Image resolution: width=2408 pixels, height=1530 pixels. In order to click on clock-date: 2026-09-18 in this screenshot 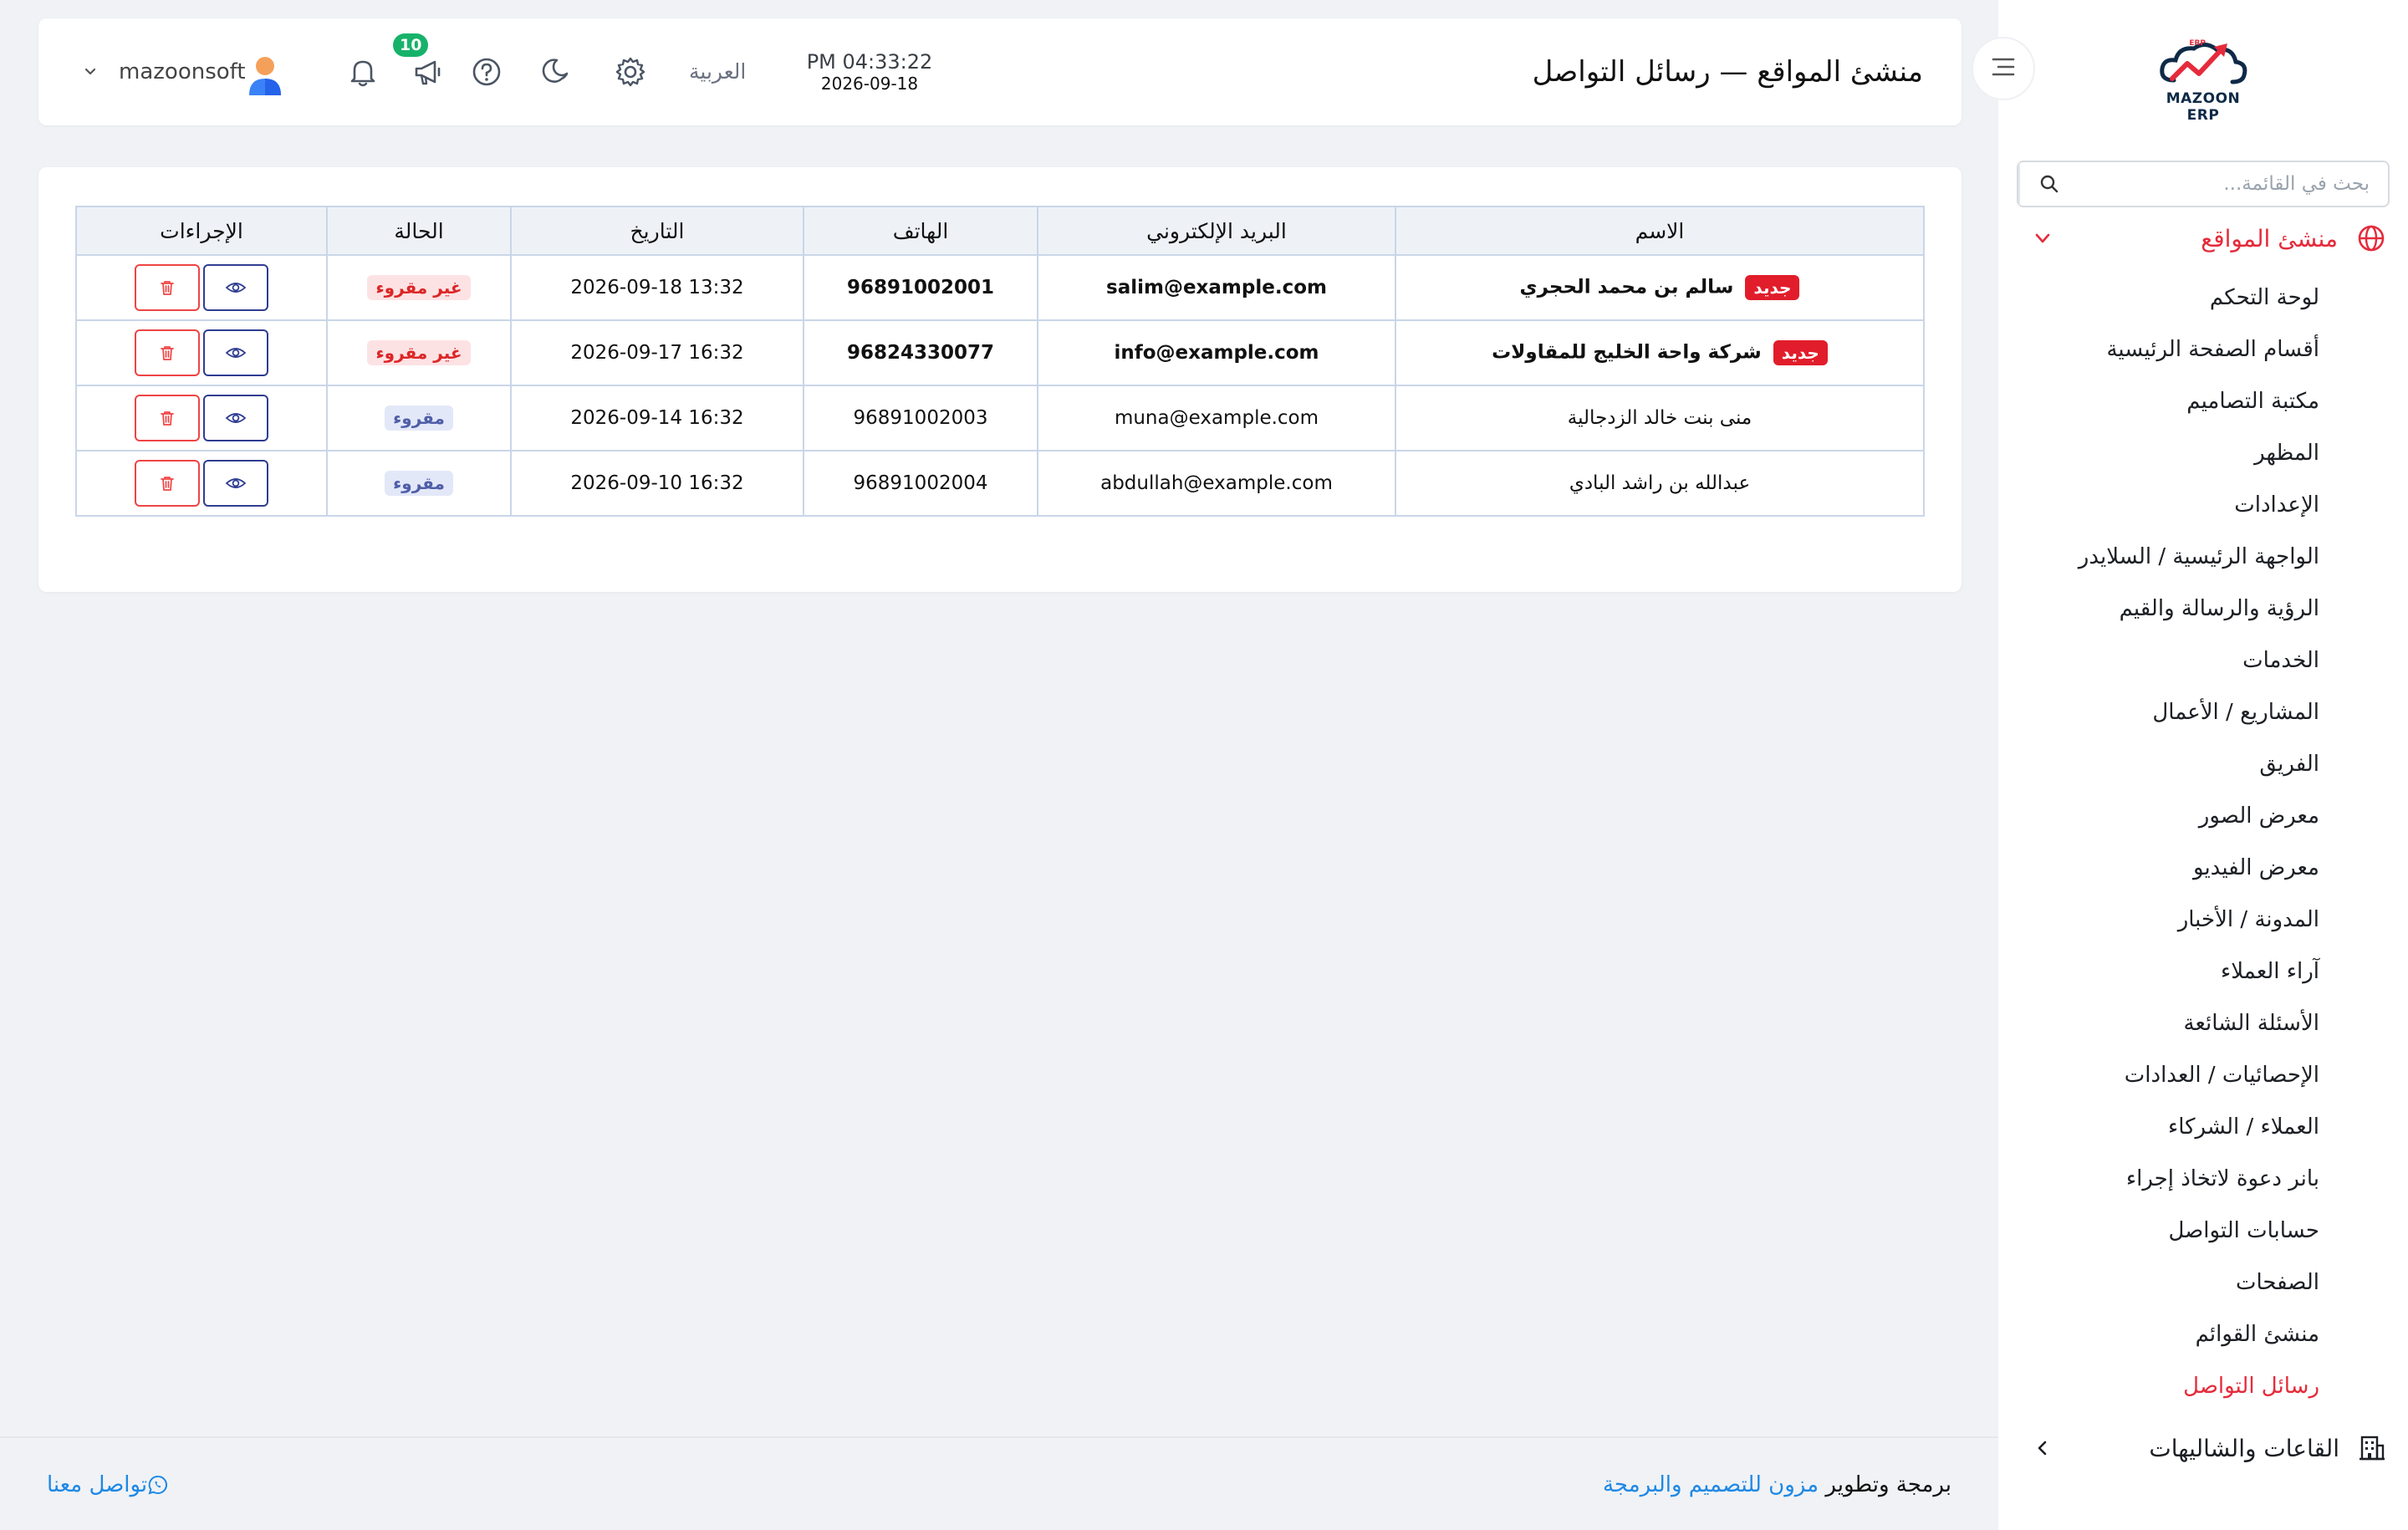, I will do `click(869, 84)`.